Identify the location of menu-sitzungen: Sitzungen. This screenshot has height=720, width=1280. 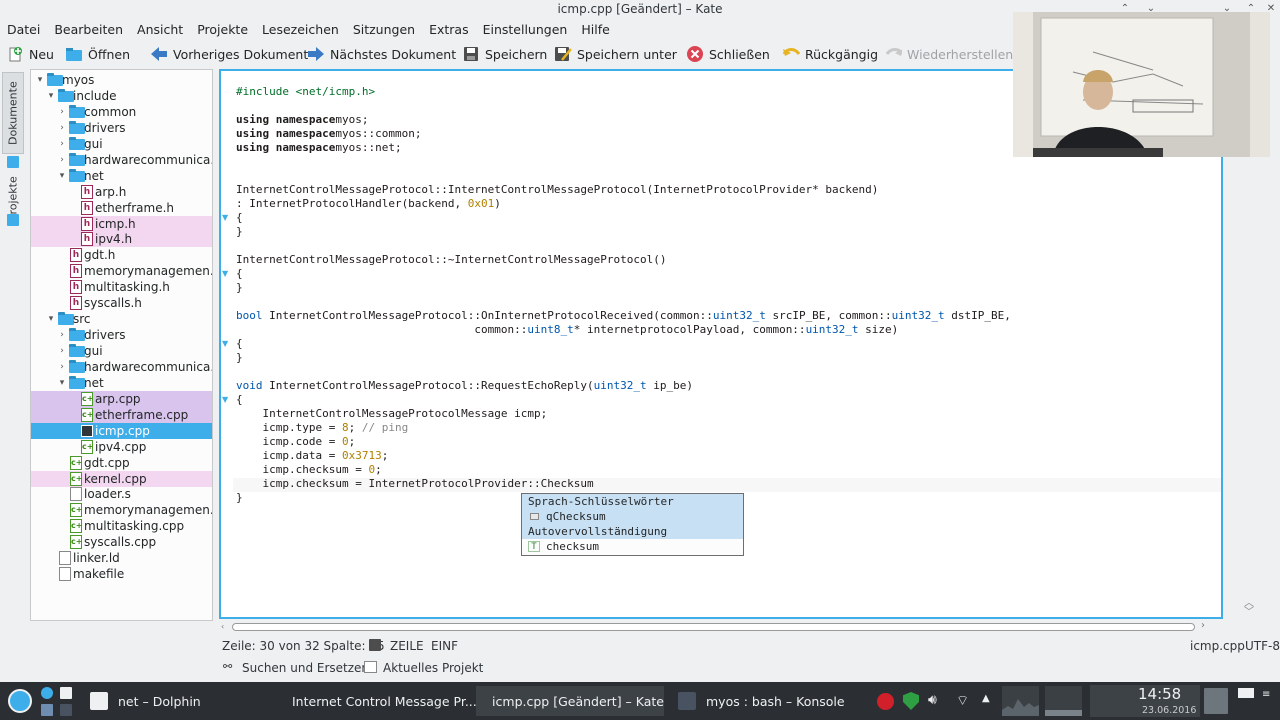
(384, 29).